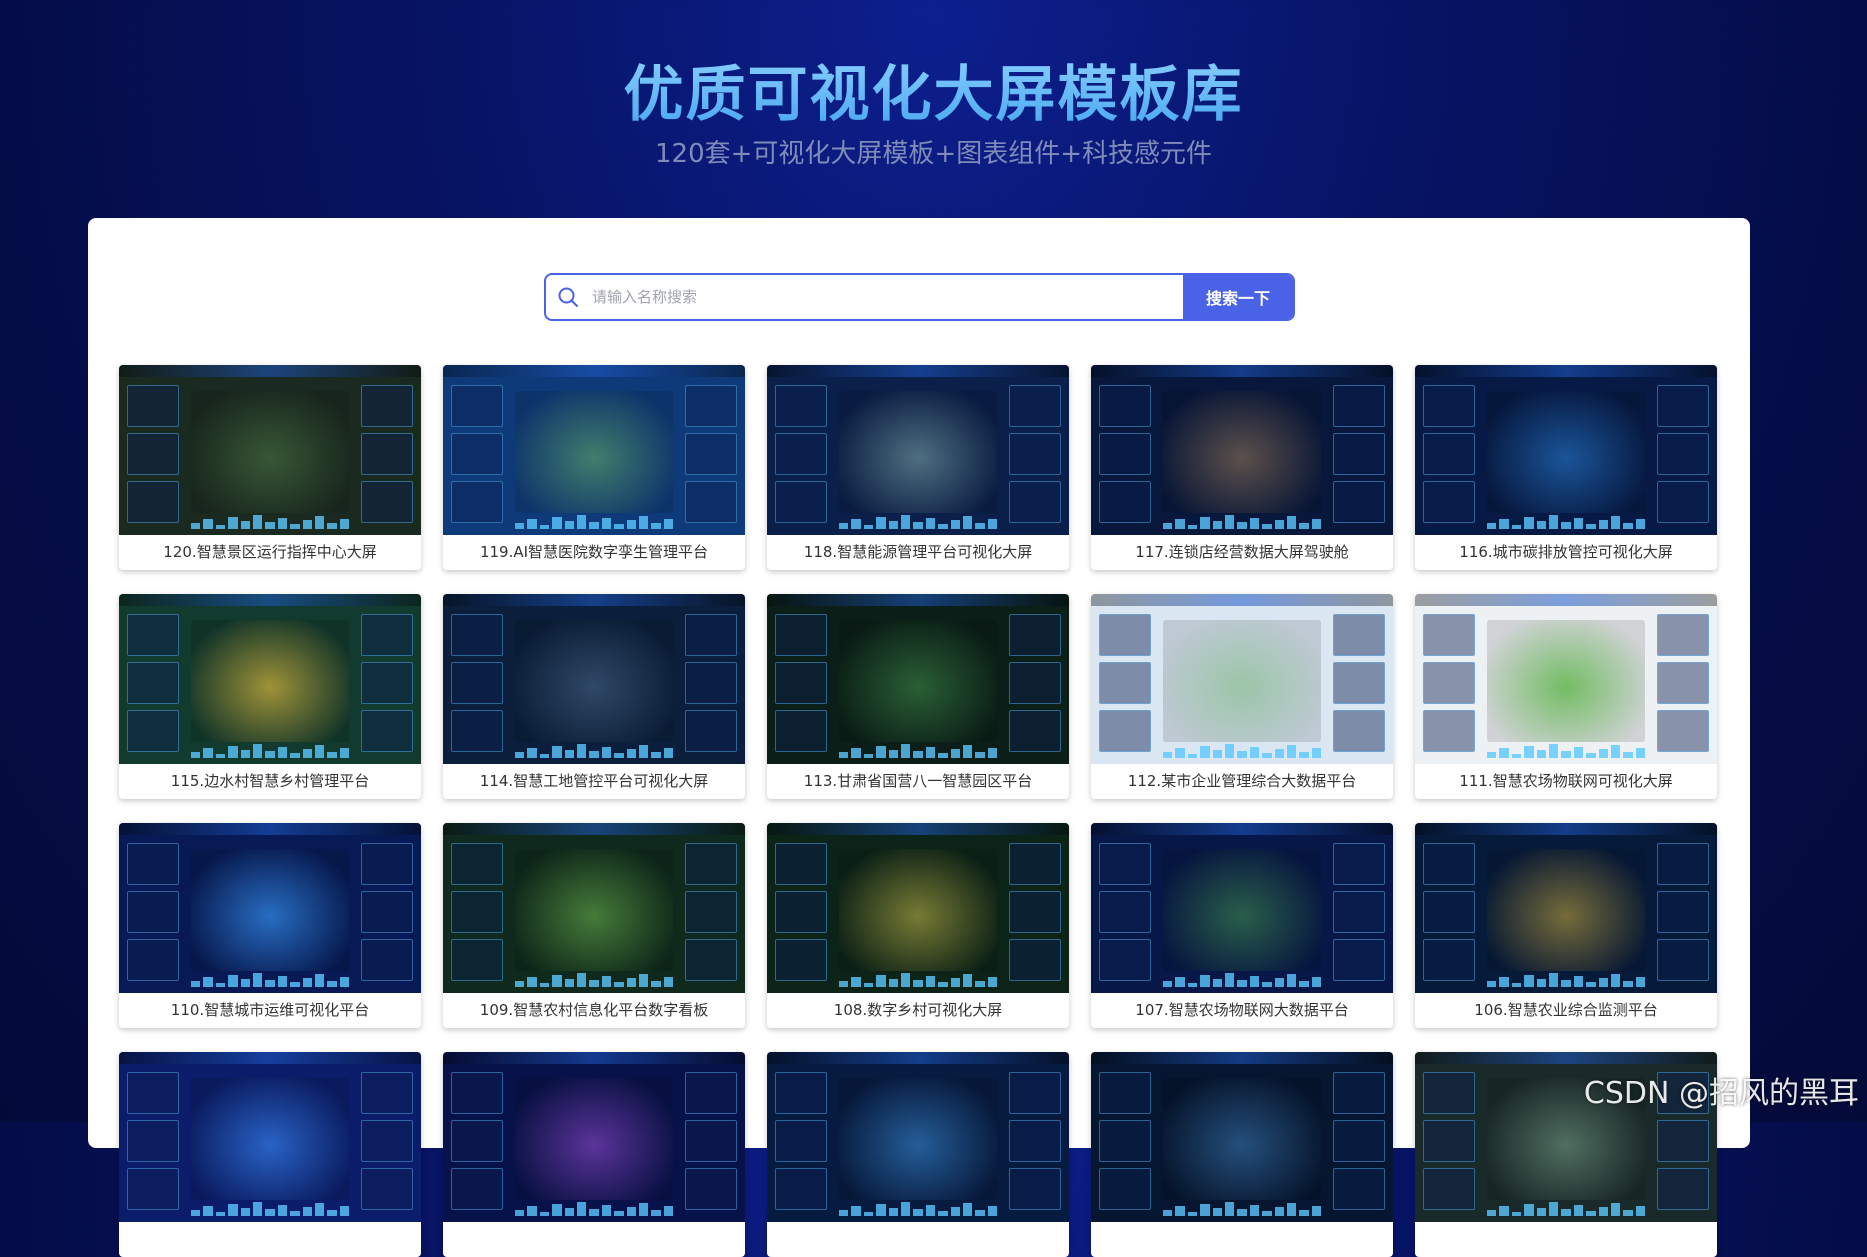 The height and width of the screenshot is (1257, 1867). Describe the element at coordinates (1566, 552) in the screenshot. I see `template-label: 116.城市碳排放管控可视化大屏` at that location.